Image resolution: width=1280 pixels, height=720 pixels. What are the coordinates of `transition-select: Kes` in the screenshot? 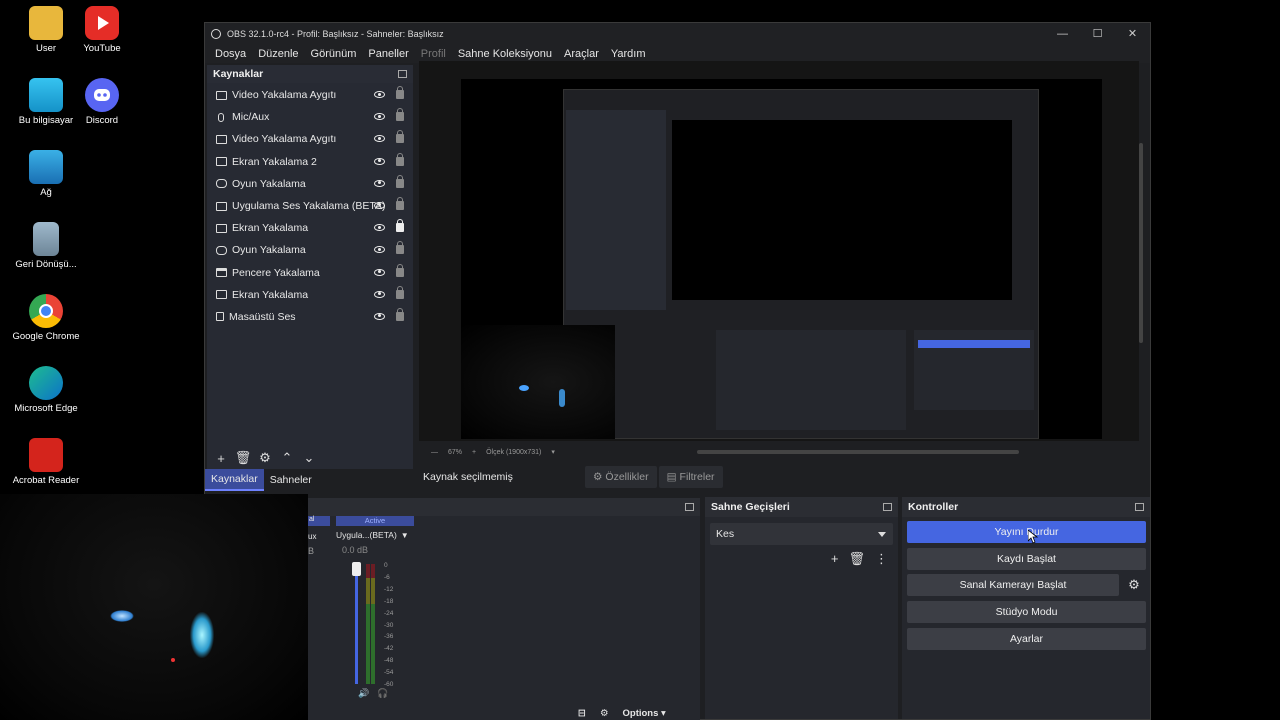 It's located at (801, 534).